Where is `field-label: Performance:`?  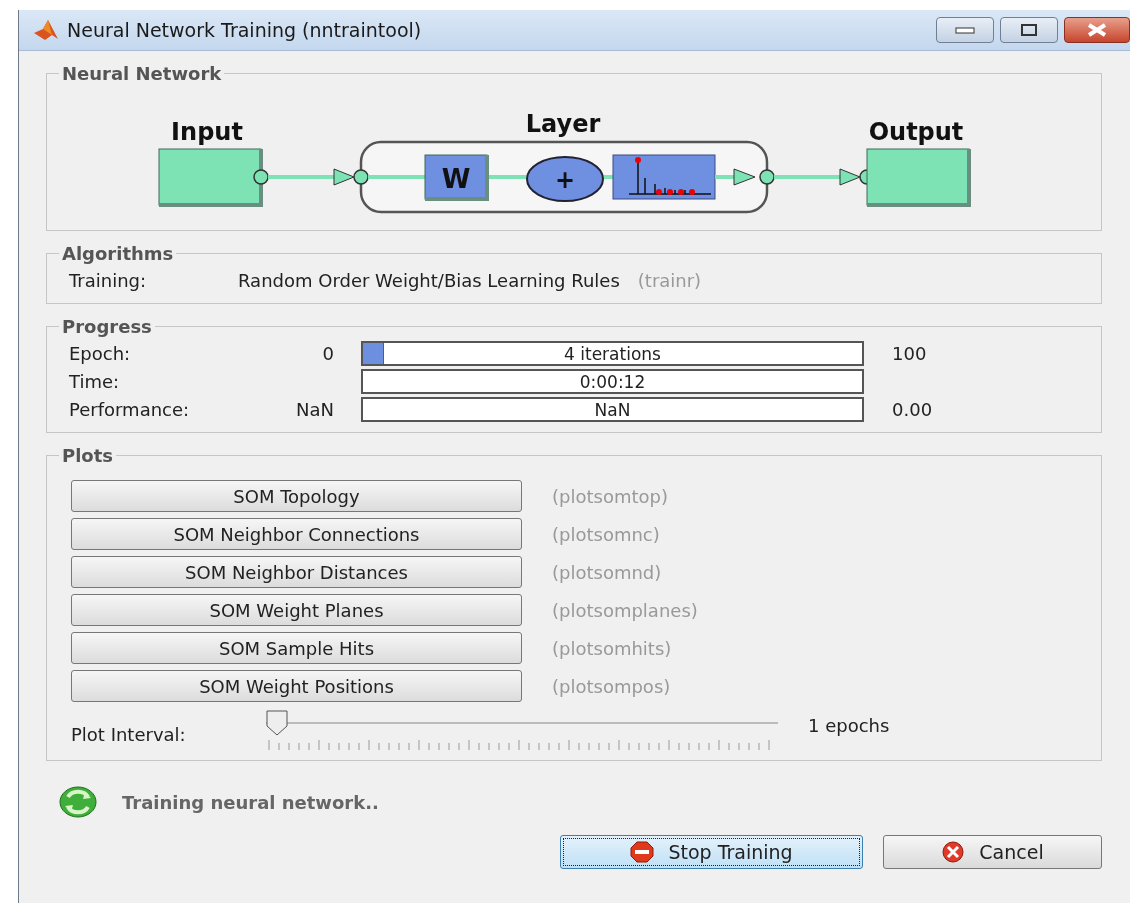 field-label: Performance: is located at coordinates (130, 410).